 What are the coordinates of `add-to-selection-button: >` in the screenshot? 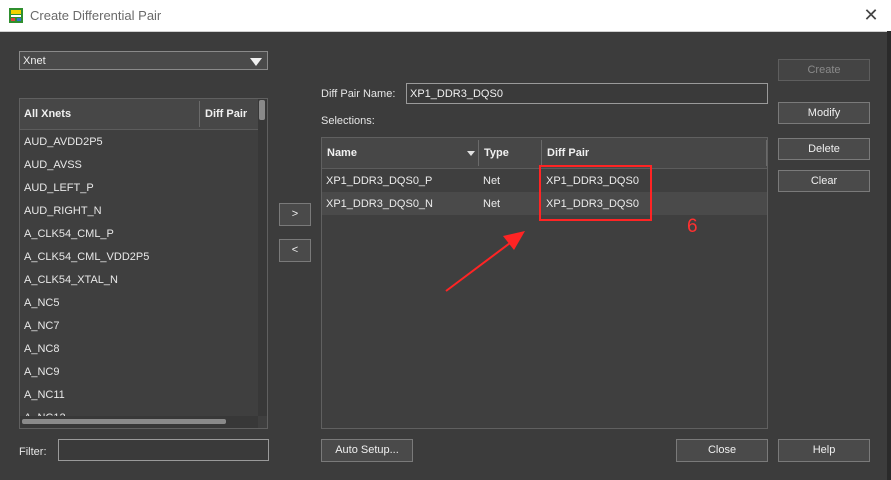 It's located at (295, 214).